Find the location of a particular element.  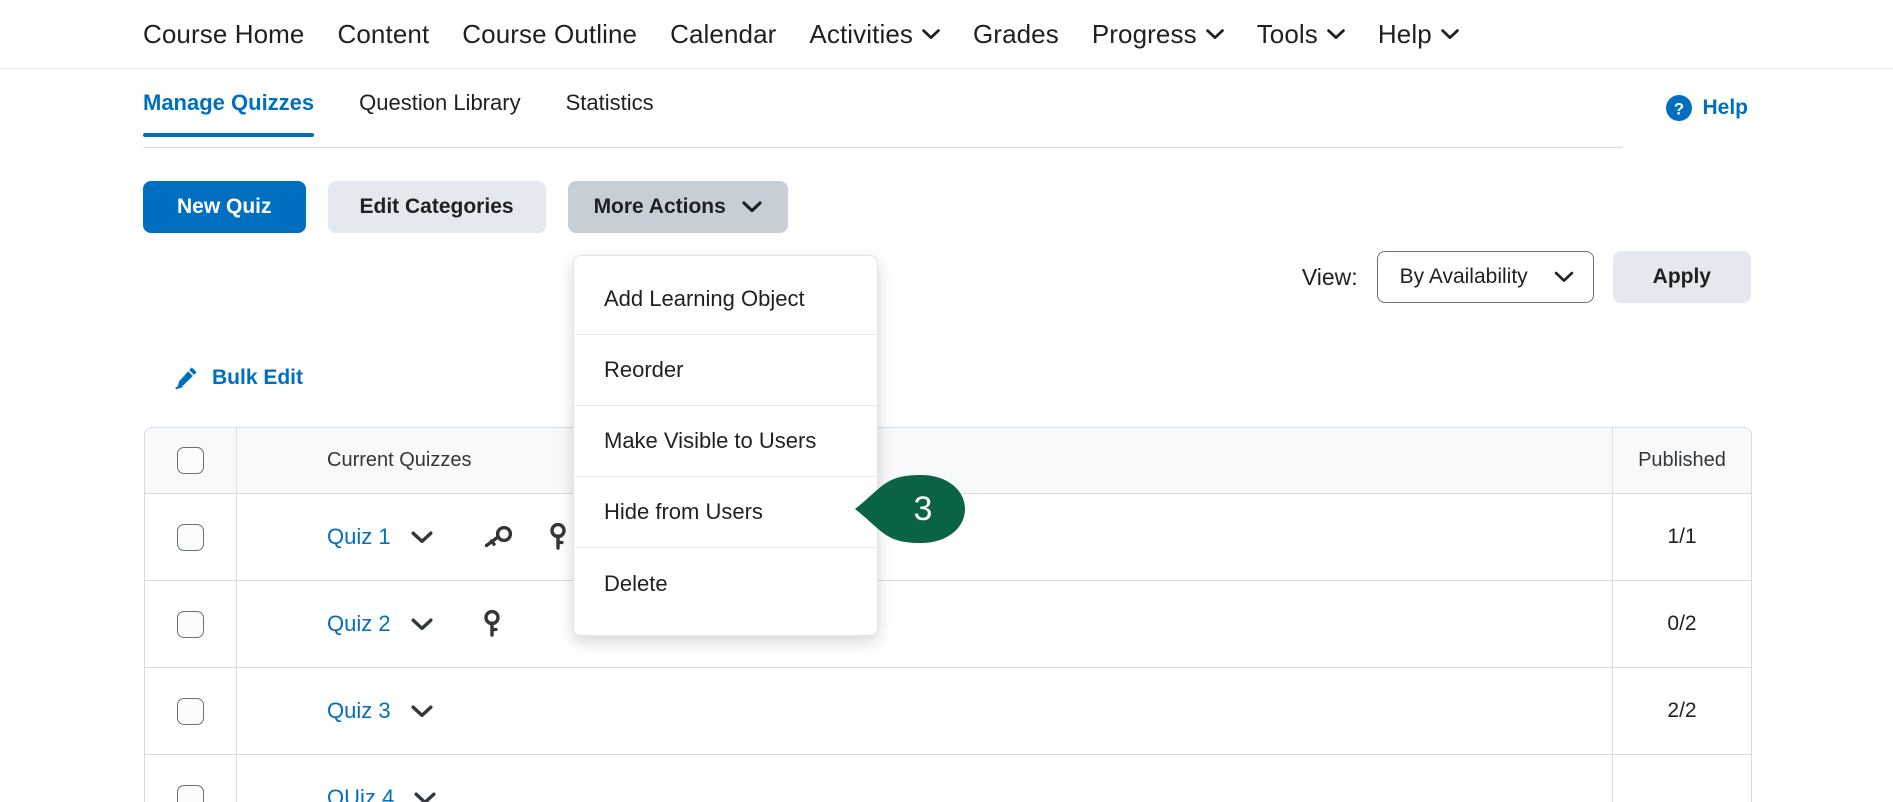

pencil-icon is located at coordinates (186, 378).